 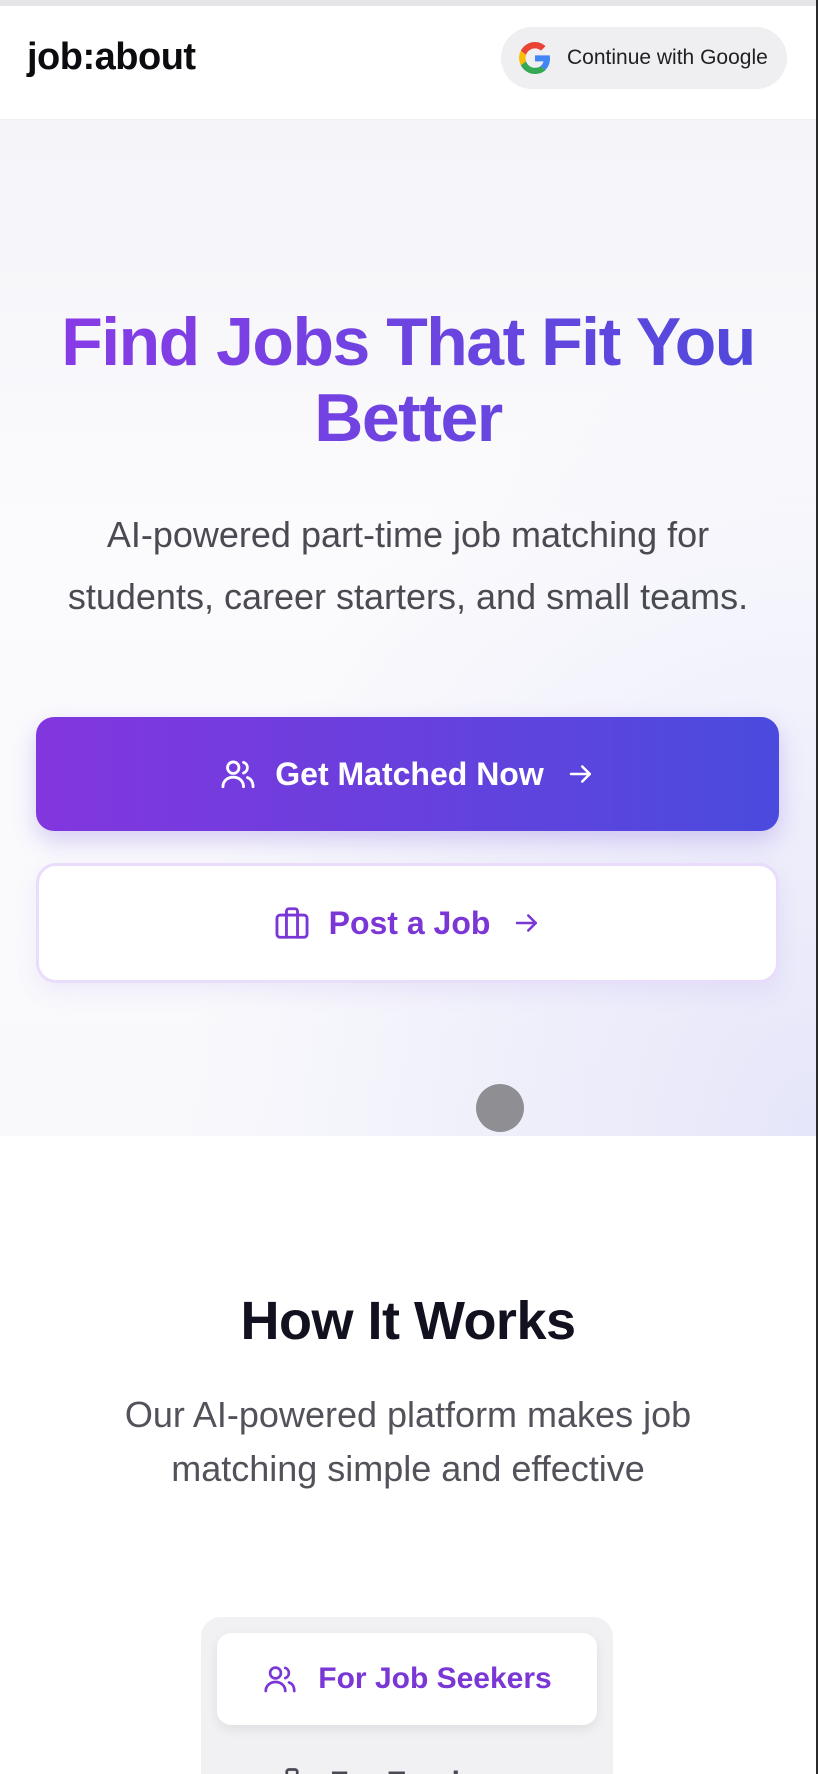 I want to click on continue-with-google-button: Continue with Google, so click(x=644, y=58).